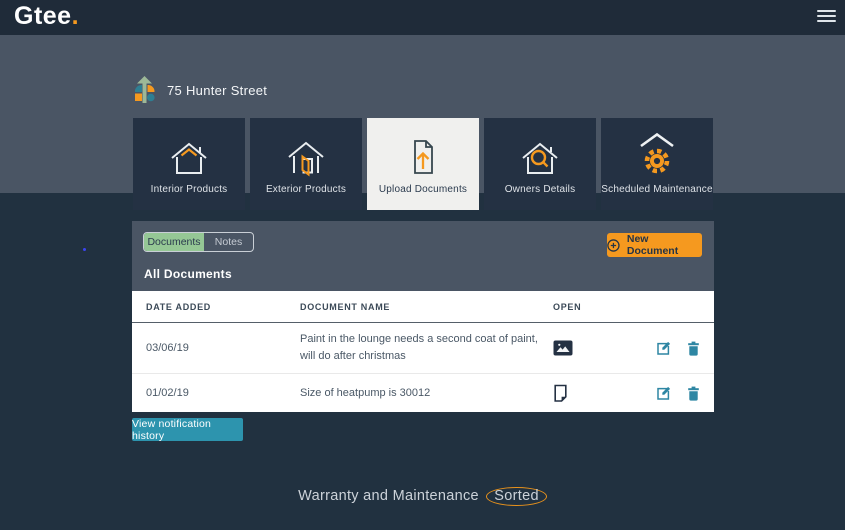 The height and width of the screenshot is (530, 845). I want to click on footer-tagline: Warranty and Maintenance Sorted, so click(422, 496).